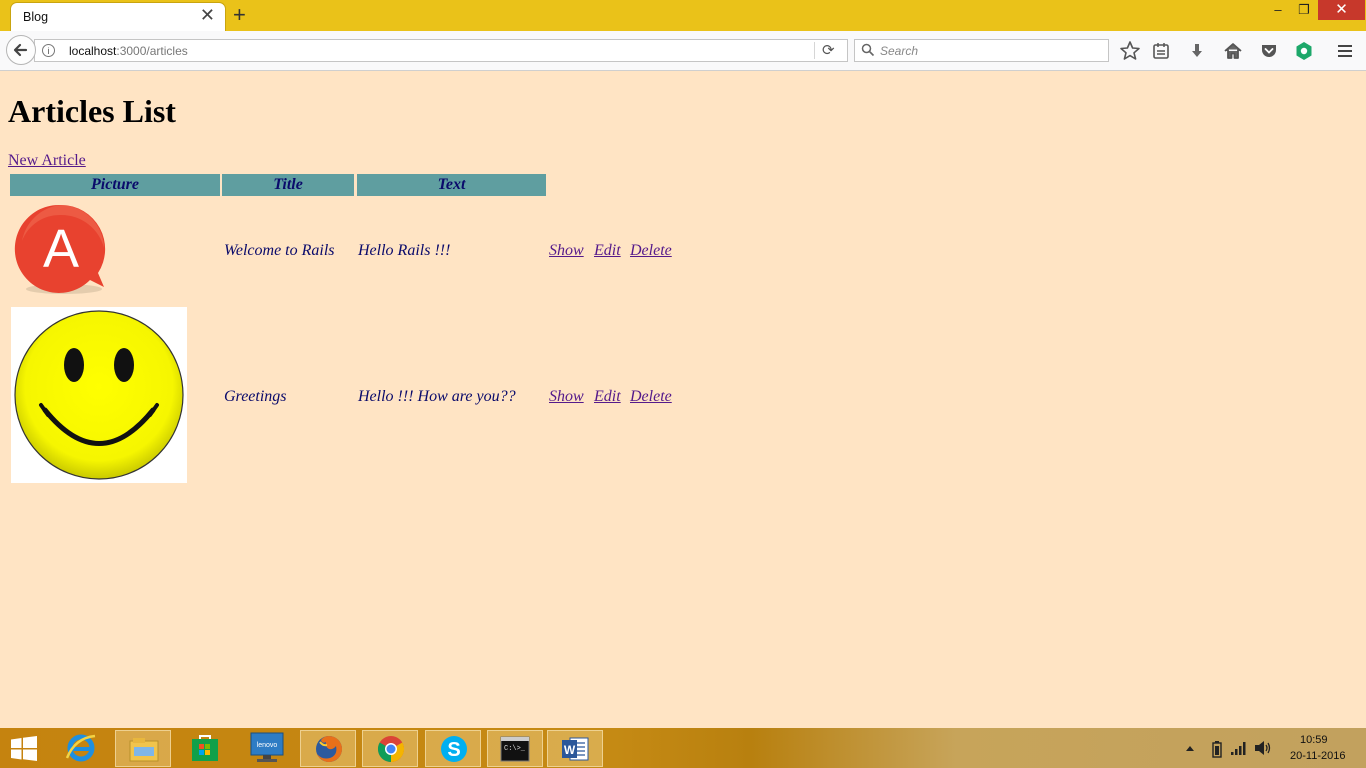  I want to click on chrome-icon, so click(391, 749).